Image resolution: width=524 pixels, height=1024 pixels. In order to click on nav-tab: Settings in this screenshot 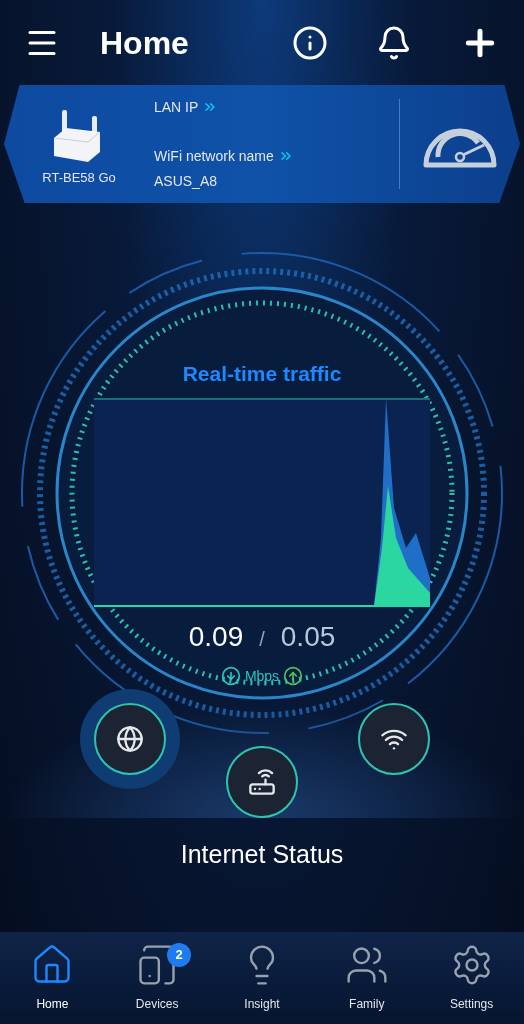, I will do `click(471, 978)`.